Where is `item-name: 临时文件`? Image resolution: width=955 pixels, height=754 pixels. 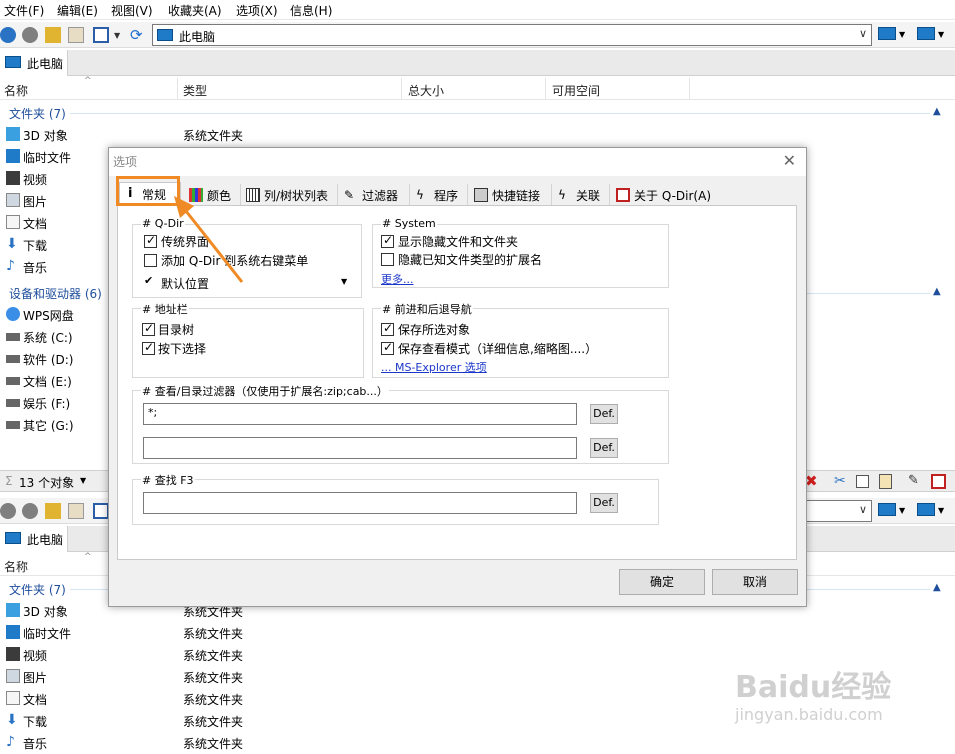
item-name: 临时文件 is located at coordinates (47, 634).